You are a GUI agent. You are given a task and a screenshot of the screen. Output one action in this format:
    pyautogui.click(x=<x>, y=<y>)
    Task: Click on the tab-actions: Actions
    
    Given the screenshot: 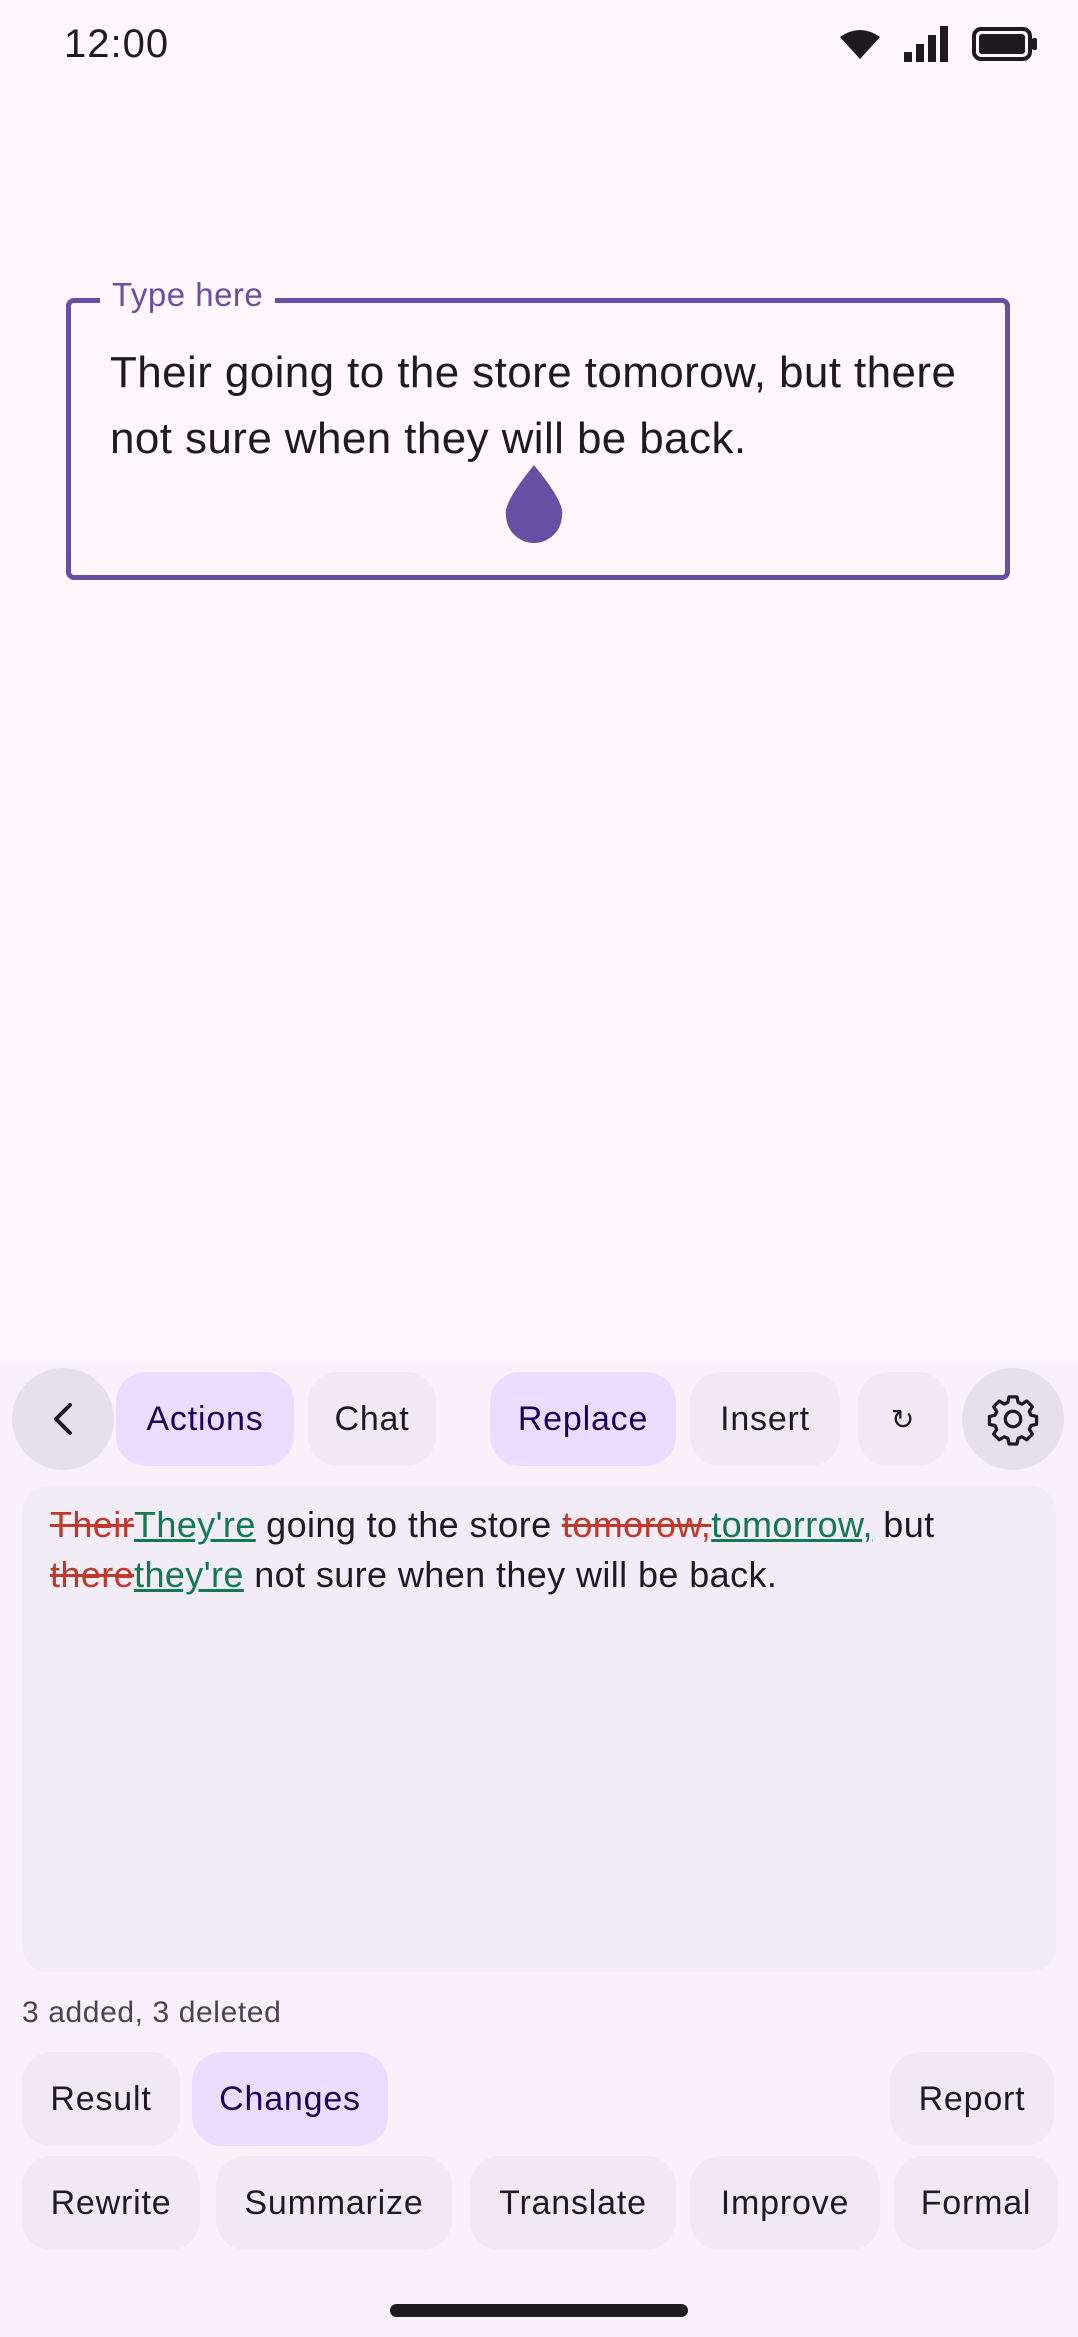 What is the action you would take?
    pyautogui.click(x=205, y=1419)
    